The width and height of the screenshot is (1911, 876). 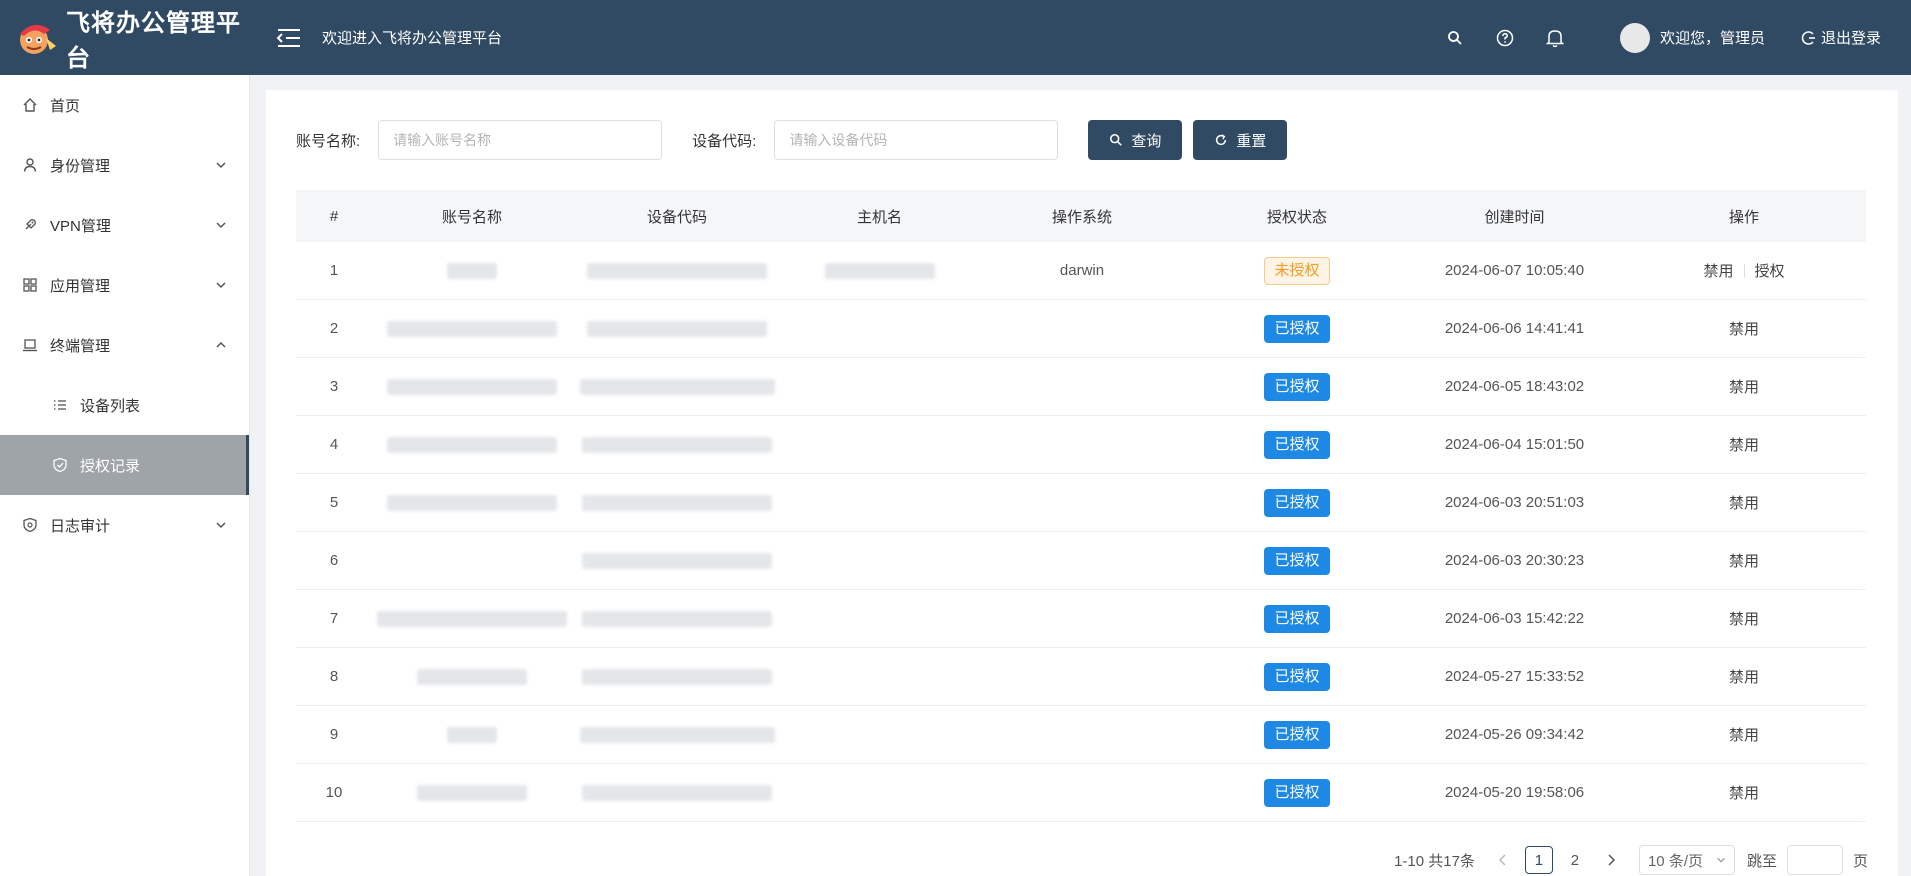 What do you see at coordinates (124, 525) in the screenshot?
I see `sidebar-item-audit: 日志审计` at bounding box center [124, 525].